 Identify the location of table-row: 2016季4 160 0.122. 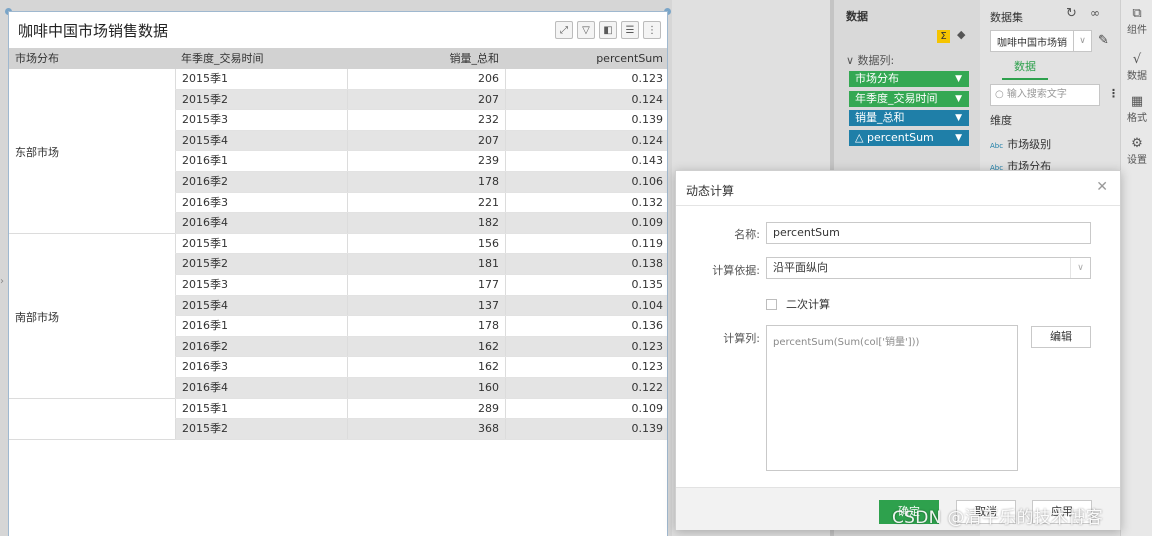
(421, 388).